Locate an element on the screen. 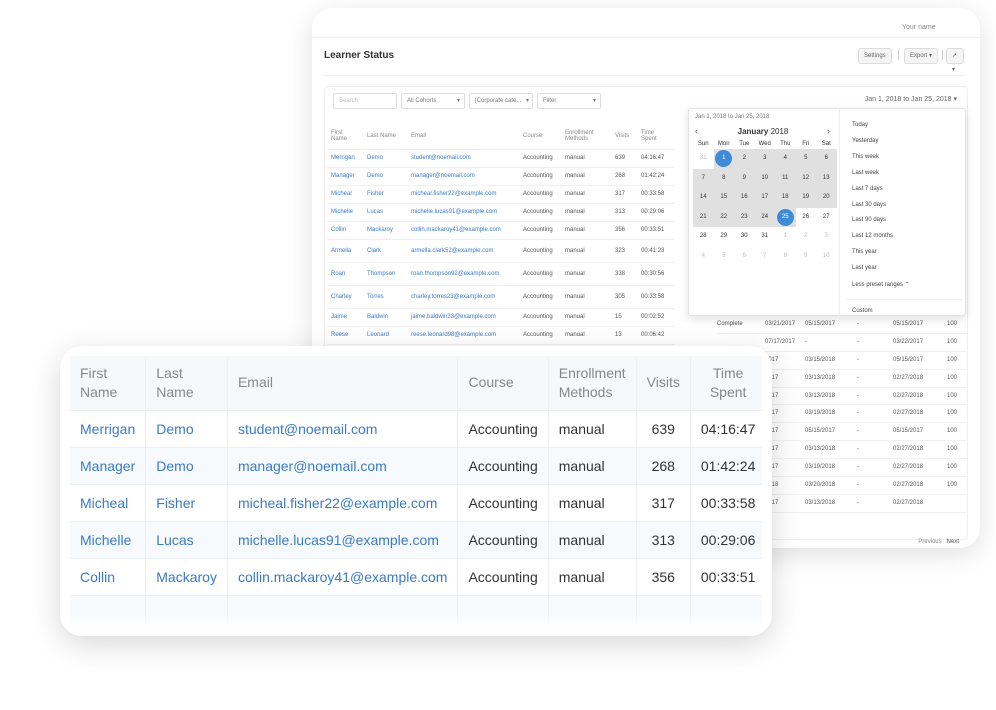 The width and height of the screenshot is (996, 710). calendar-day: 21 is located at coordinates (703, 217).